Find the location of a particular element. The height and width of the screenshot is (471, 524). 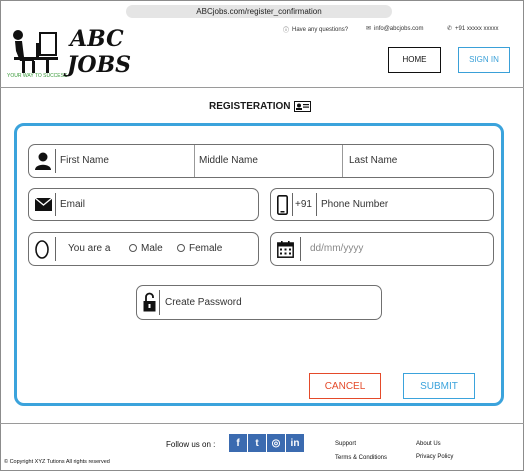

gender-field: You are a Male Female is located at coordinates (143, 249).